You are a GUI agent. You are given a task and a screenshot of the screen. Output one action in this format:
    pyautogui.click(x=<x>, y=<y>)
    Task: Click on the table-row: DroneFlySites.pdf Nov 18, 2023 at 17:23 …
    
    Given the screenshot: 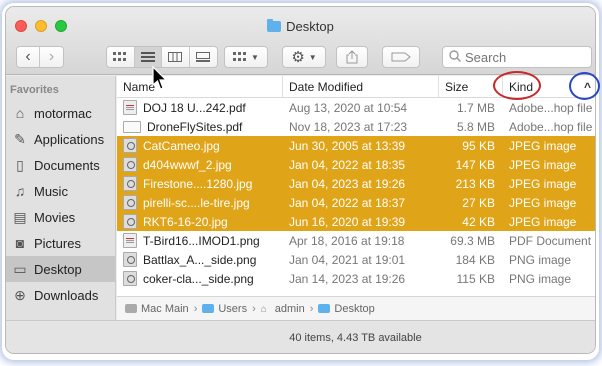 What is the action you would take?
    pyautogui.click(x=356, y=126)
    